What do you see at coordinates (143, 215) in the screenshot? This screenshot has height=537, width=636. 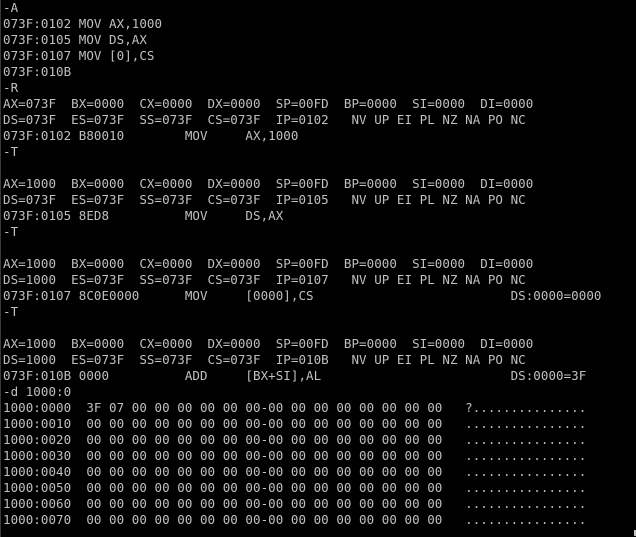 I see `disassembly-line: 073F:0105 8ED8 MOV DS,AX` at bounding box center [143, 215].